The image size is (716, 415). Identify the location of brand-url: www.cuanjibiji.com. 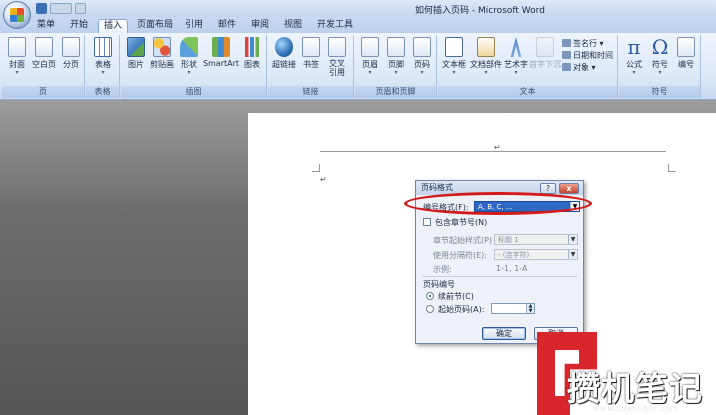
(636, 408).